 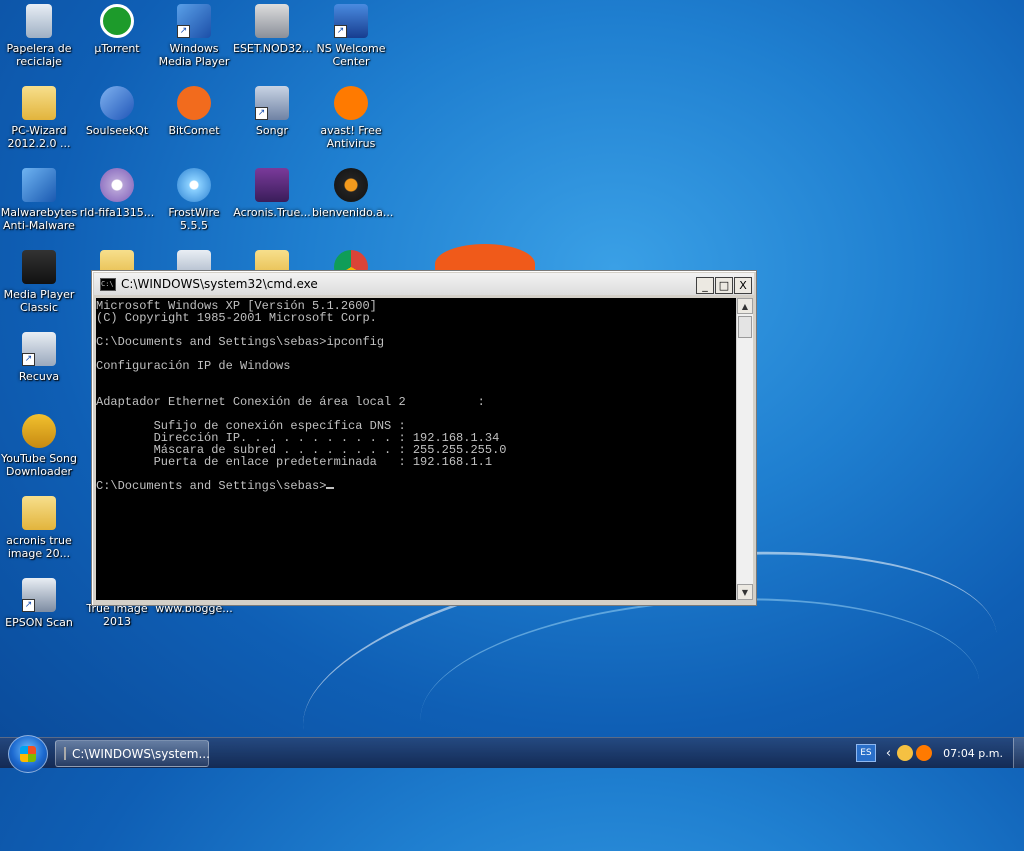 What do you see at coordinates (39, 219) in the screenshot?
I see `icon-label: Malwarebytes Anti-Malware` at bounding box center [39, 219].